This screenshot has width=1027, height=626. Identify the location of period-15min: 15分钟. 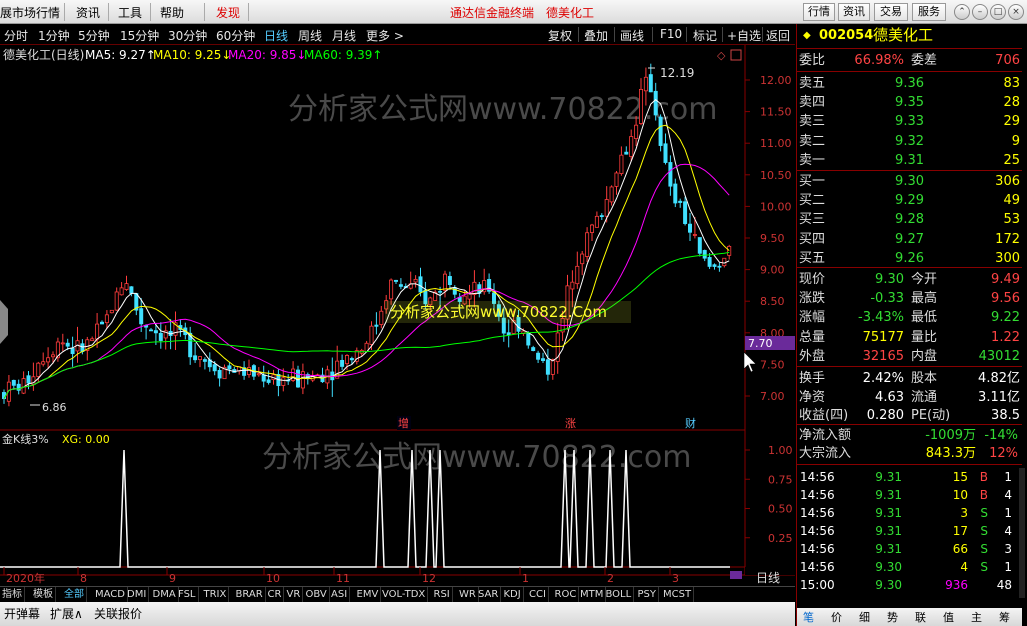
(139, 35).